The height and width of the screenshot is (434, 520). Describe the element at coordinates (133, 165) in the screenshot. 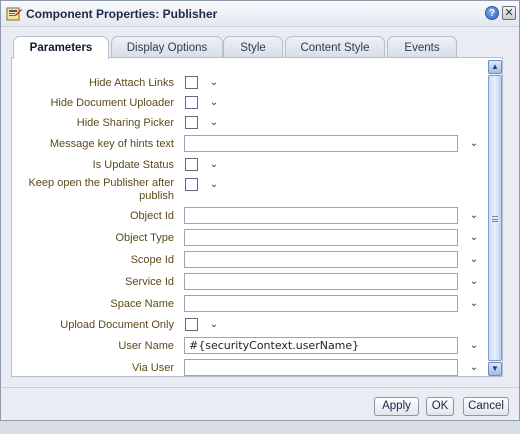

I see `label-is-update-status: Is Update Status` at that location.